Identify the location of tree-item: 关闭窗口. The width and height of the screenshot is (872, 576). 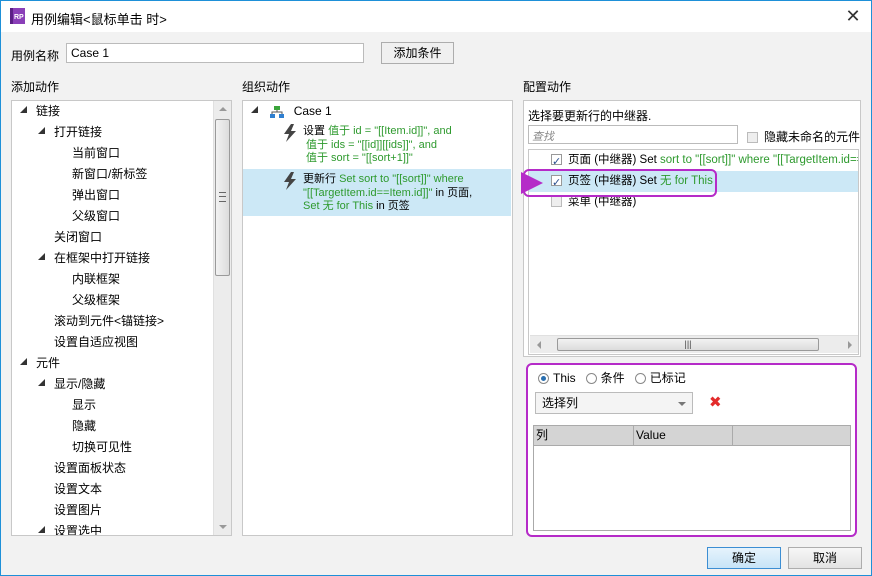
(78, 237).